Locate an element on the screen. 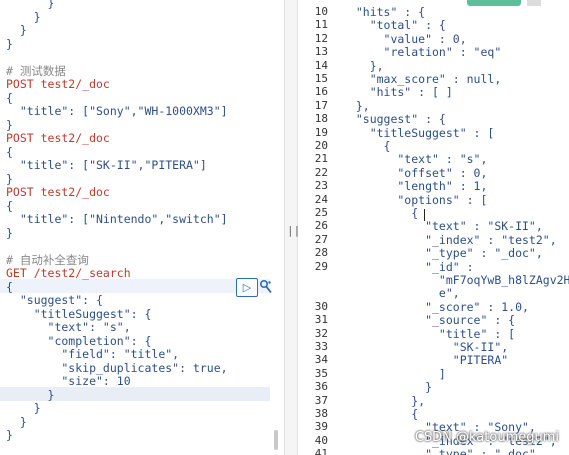 This screenshot has height=455, width=569. response-line: "_index" : "test2", is located at coordinates (449, 239).